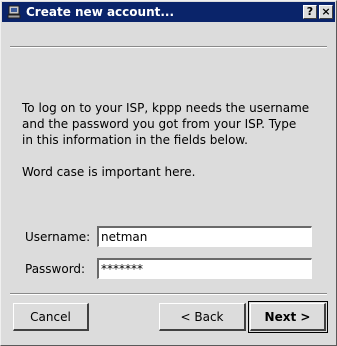 The width and height of the screenshot is (337, 346). What do you see at coordinates (326, 12) in the screenshot?
I see `close-button: ×` at bounding box center [326, 12].